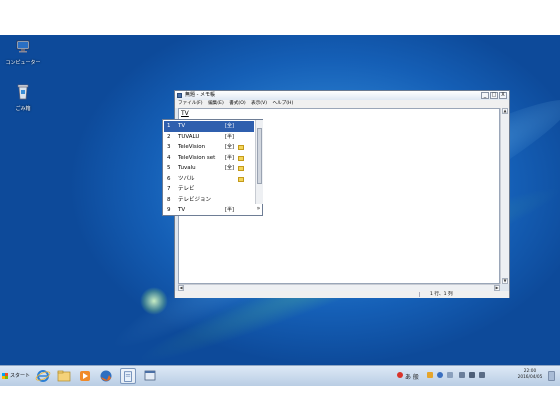  I want to click on scroll-up-button: ▲, so click(505, 111).